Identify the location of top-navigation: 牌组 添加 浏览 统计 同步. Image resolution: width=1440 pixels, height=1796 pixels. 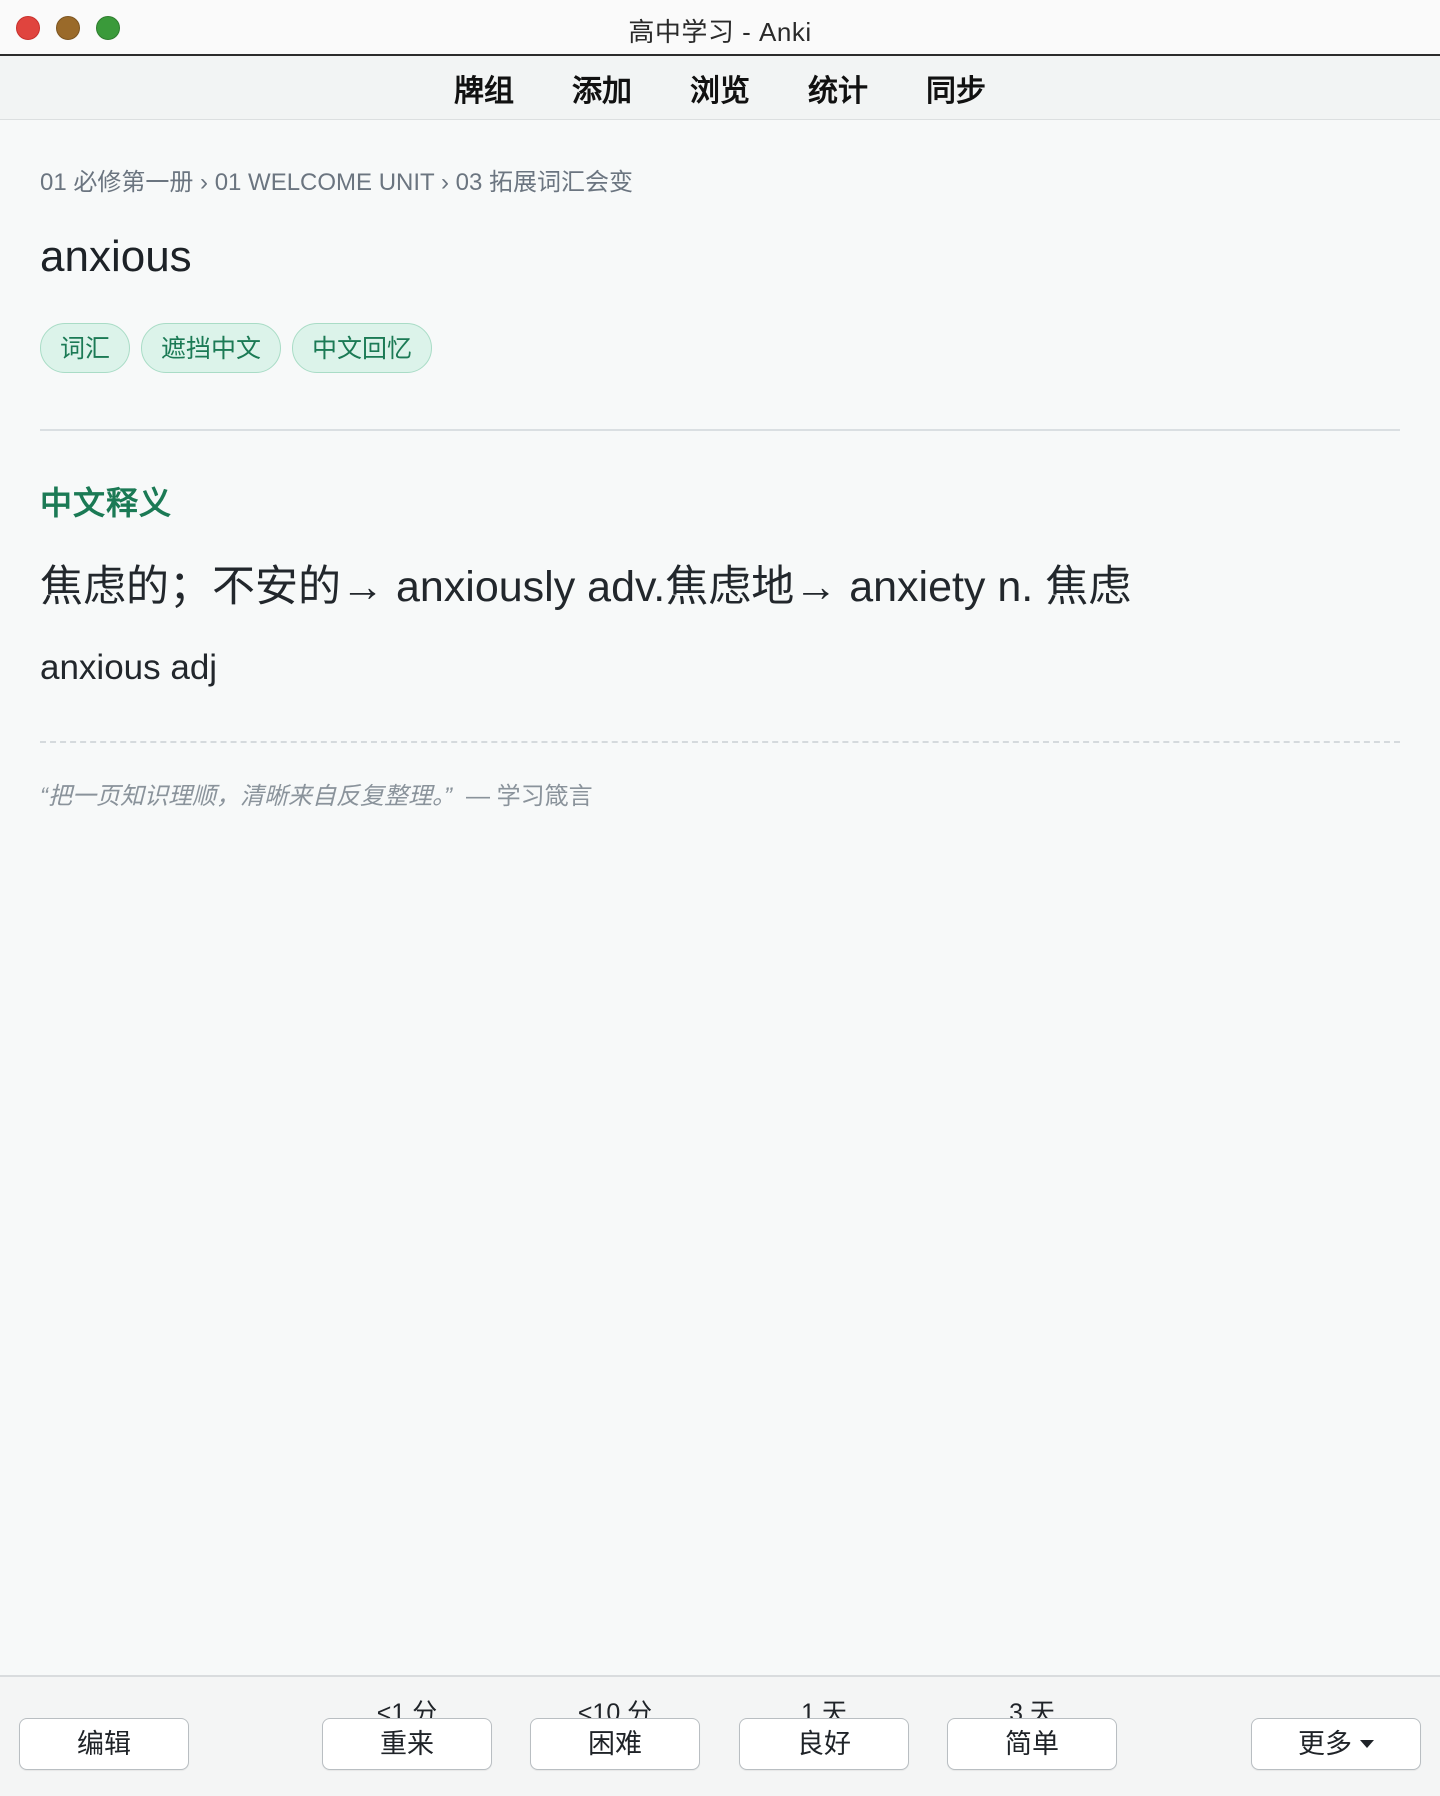
(720, 88).